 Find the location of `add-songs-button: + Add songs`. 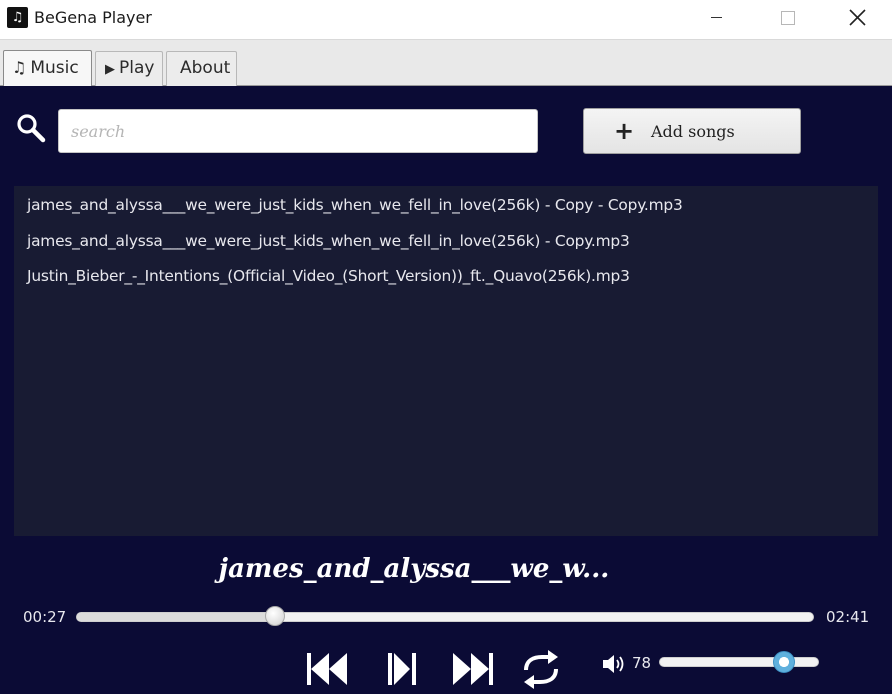

add-songs-button: + Add songs is located at coordinates (692, 131).